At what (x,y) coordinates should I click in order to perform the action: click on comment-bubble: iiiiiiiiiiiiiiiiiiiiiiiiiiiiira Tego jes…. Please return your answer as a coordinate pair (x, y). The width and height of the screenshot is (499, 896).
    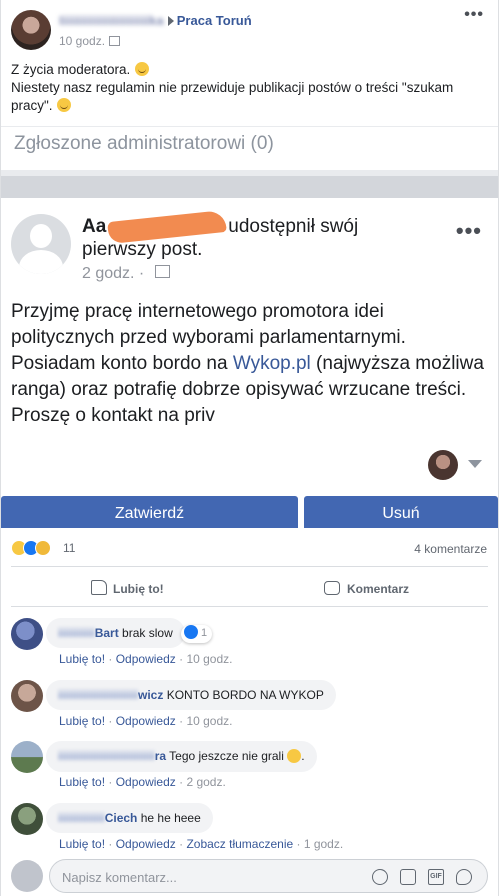
    Looking at the image, I should click on (181, 756).